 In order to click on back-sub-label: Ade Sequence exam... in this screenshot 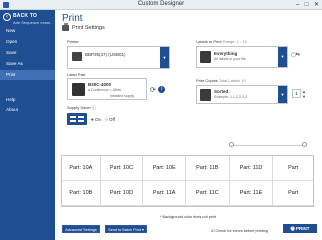, I will do `click(33, 22)`.